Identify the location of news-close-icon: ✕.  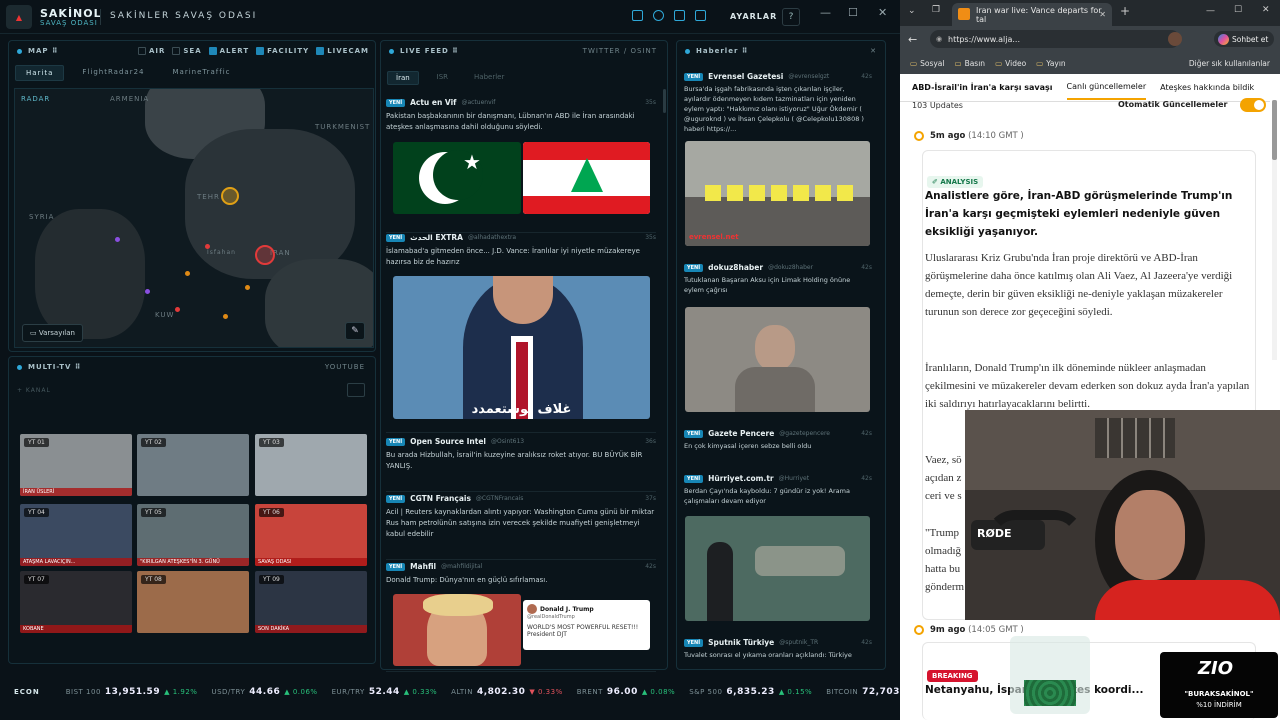
(877, 51).